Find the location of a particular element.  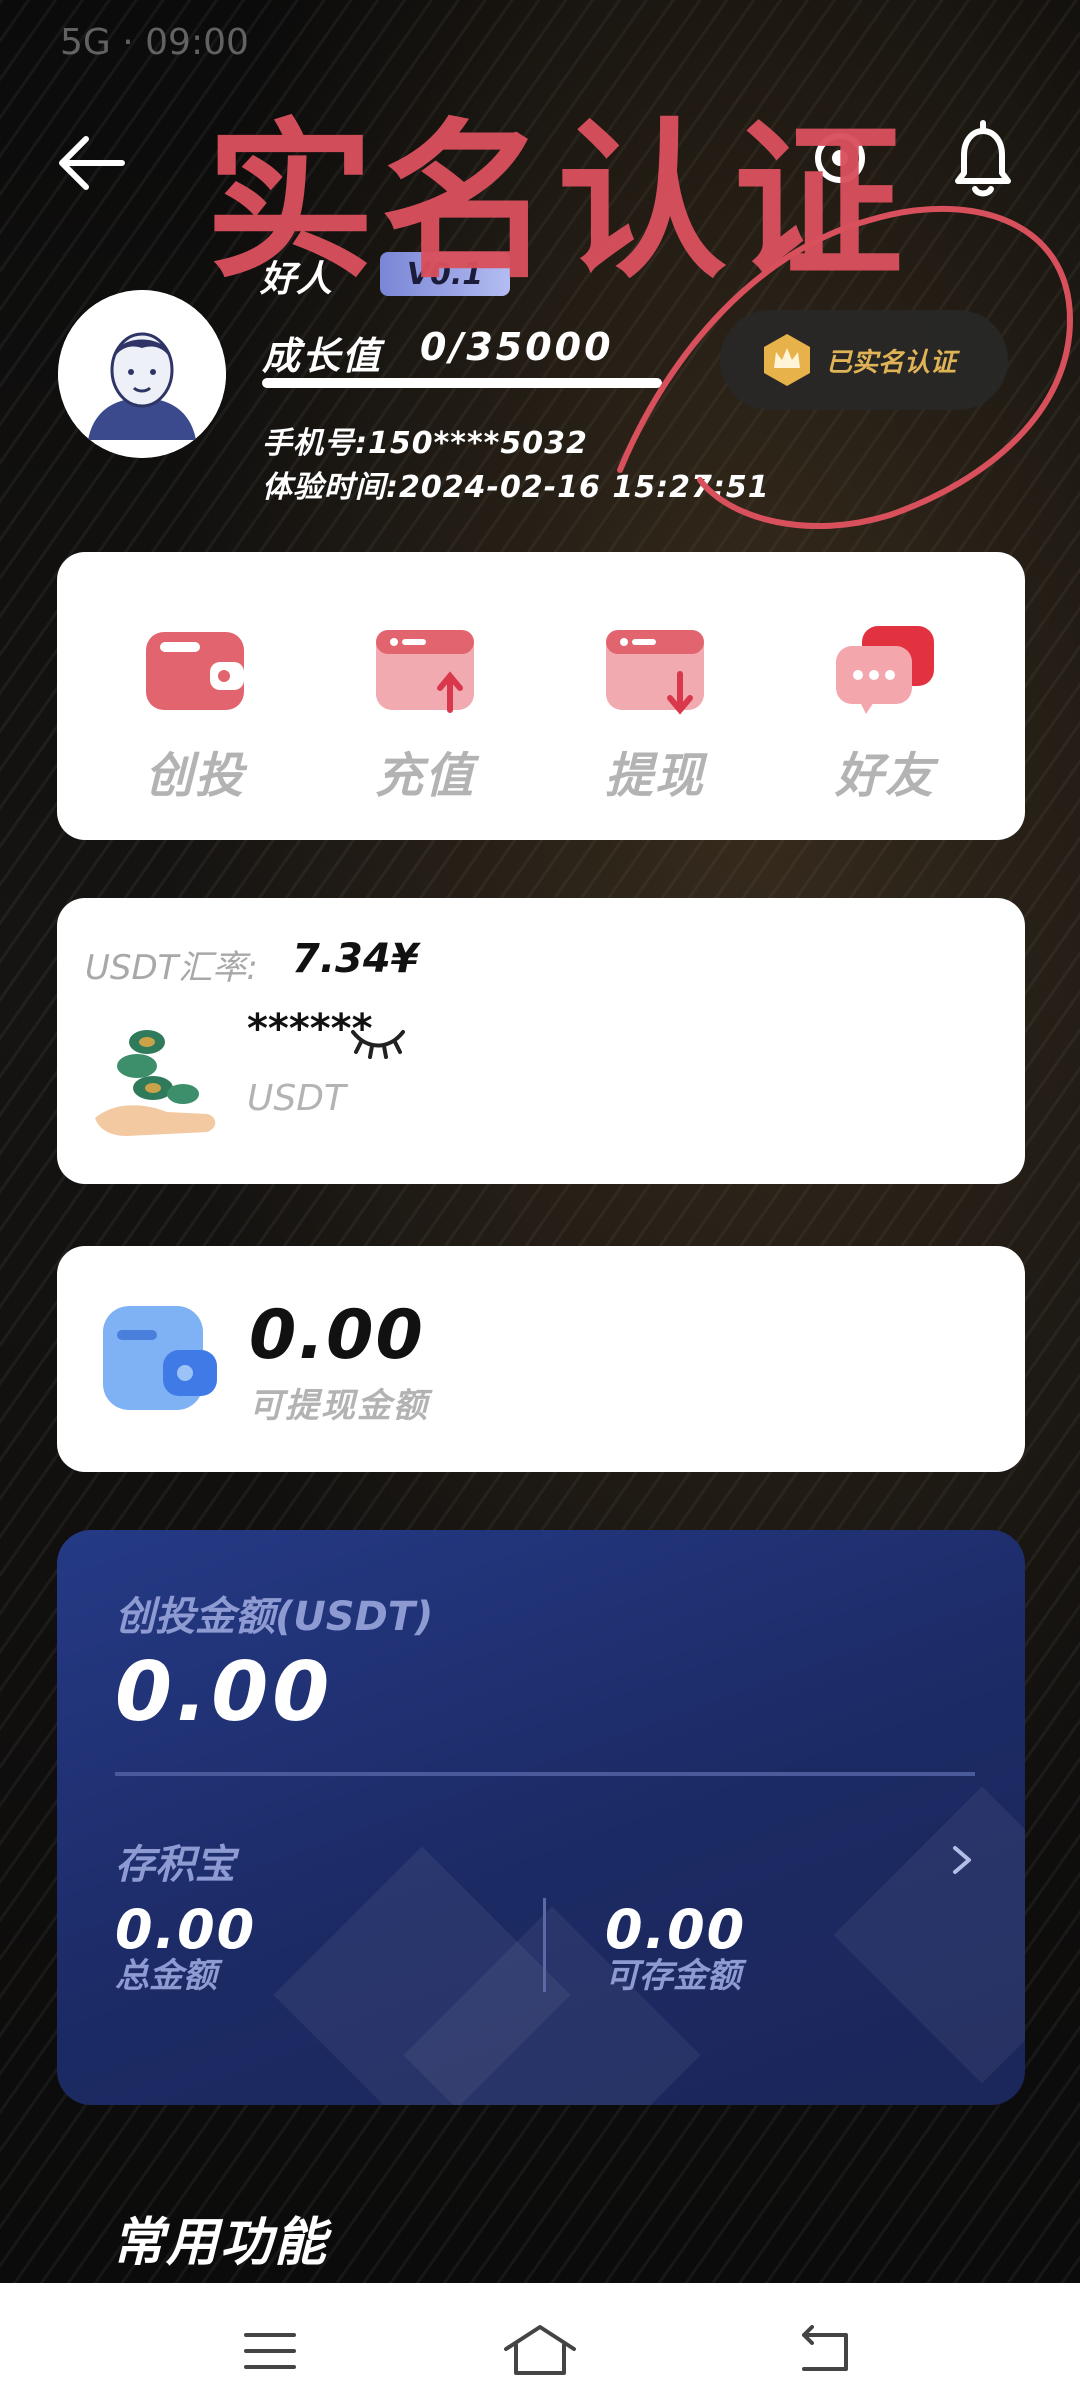

quick-actions-card: 创投 充值 提现 好友 is located at coordinates (541, 696).